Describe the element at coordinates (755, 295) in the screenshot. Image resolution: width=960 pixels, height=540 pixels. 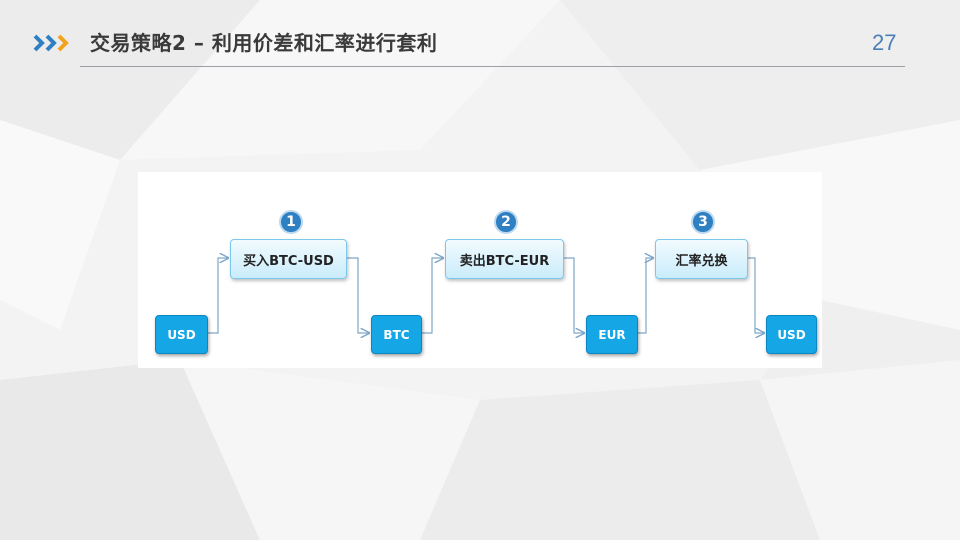
I see `connector-step3-to-usd` at that location.